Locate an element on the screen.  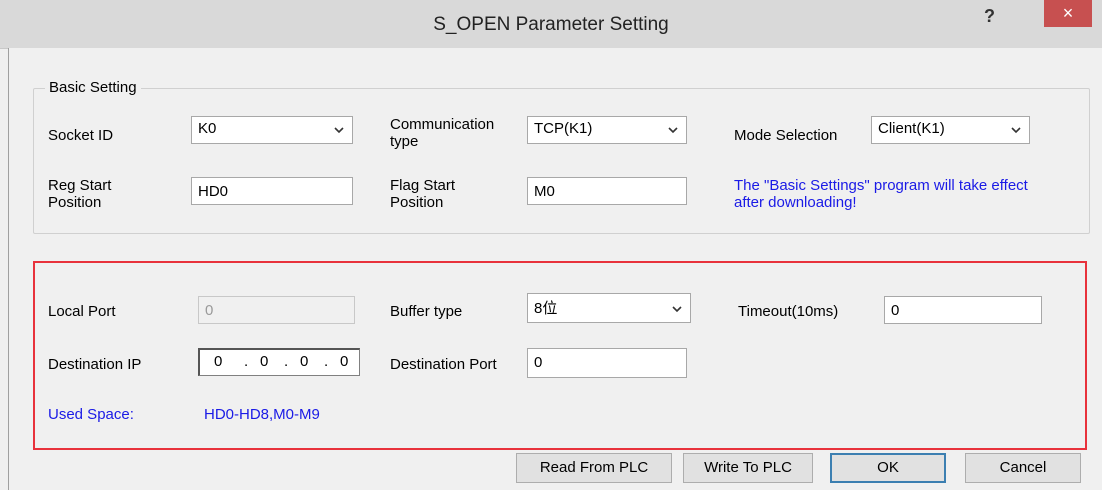
basic-setting-title: Basic Setting is located at coordinates (93, 87).